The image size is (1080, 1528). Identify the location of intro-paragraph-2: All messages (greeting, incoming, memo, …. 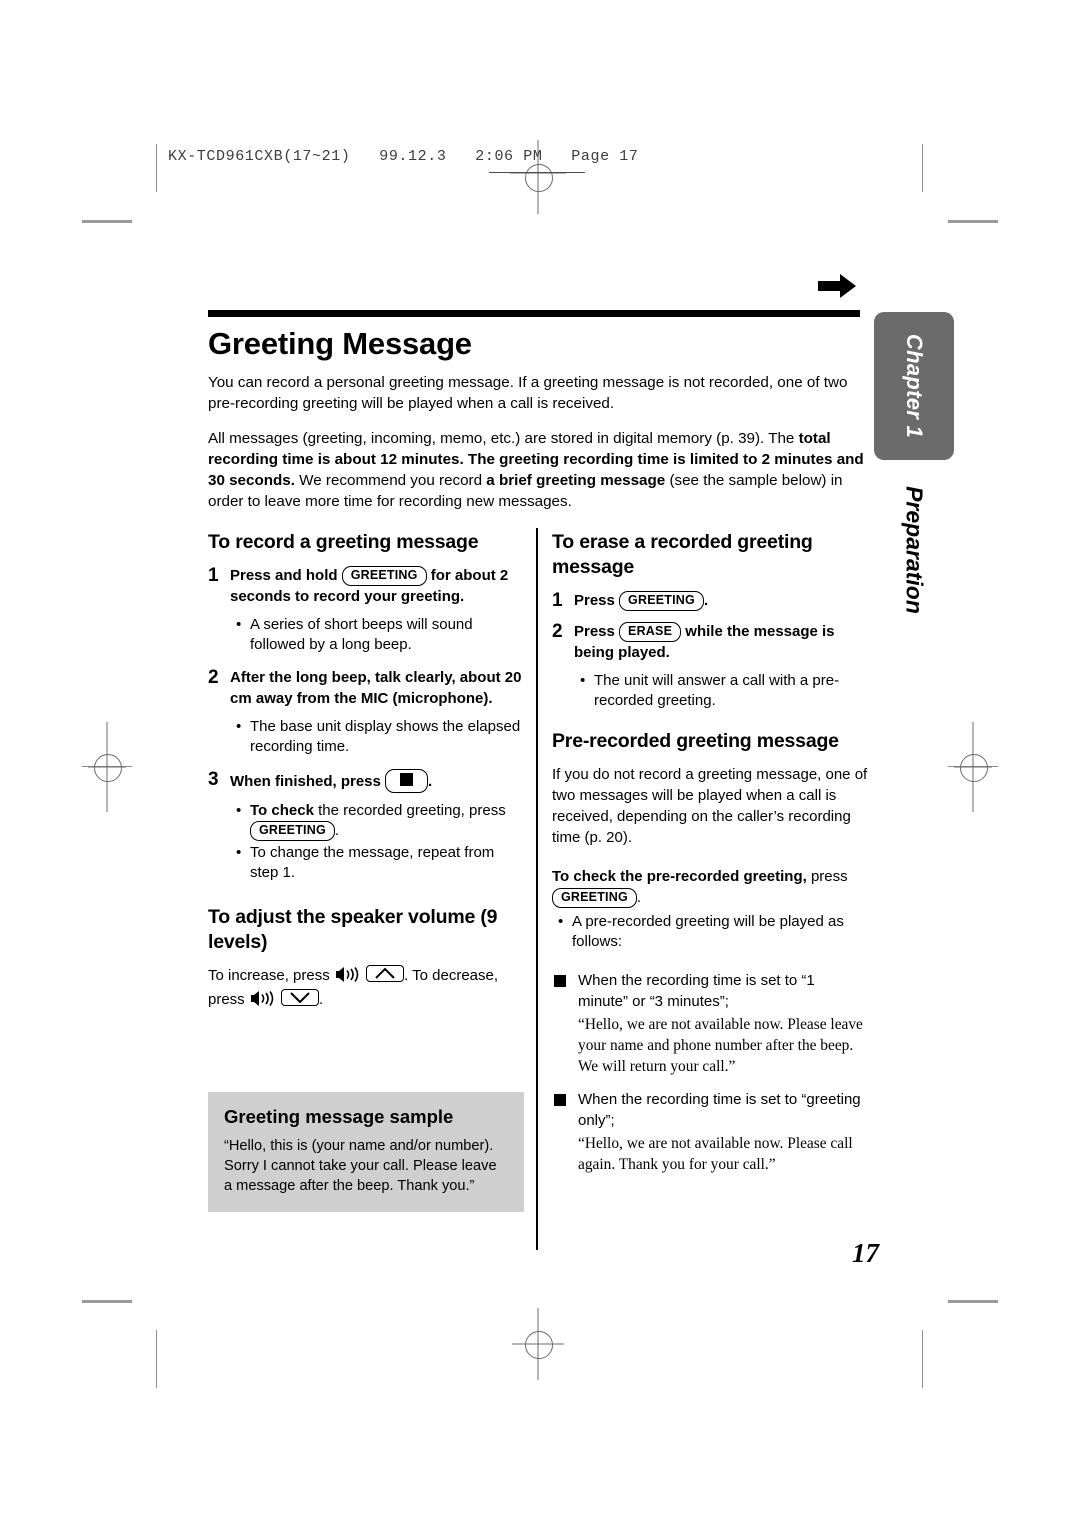
(538, 470).